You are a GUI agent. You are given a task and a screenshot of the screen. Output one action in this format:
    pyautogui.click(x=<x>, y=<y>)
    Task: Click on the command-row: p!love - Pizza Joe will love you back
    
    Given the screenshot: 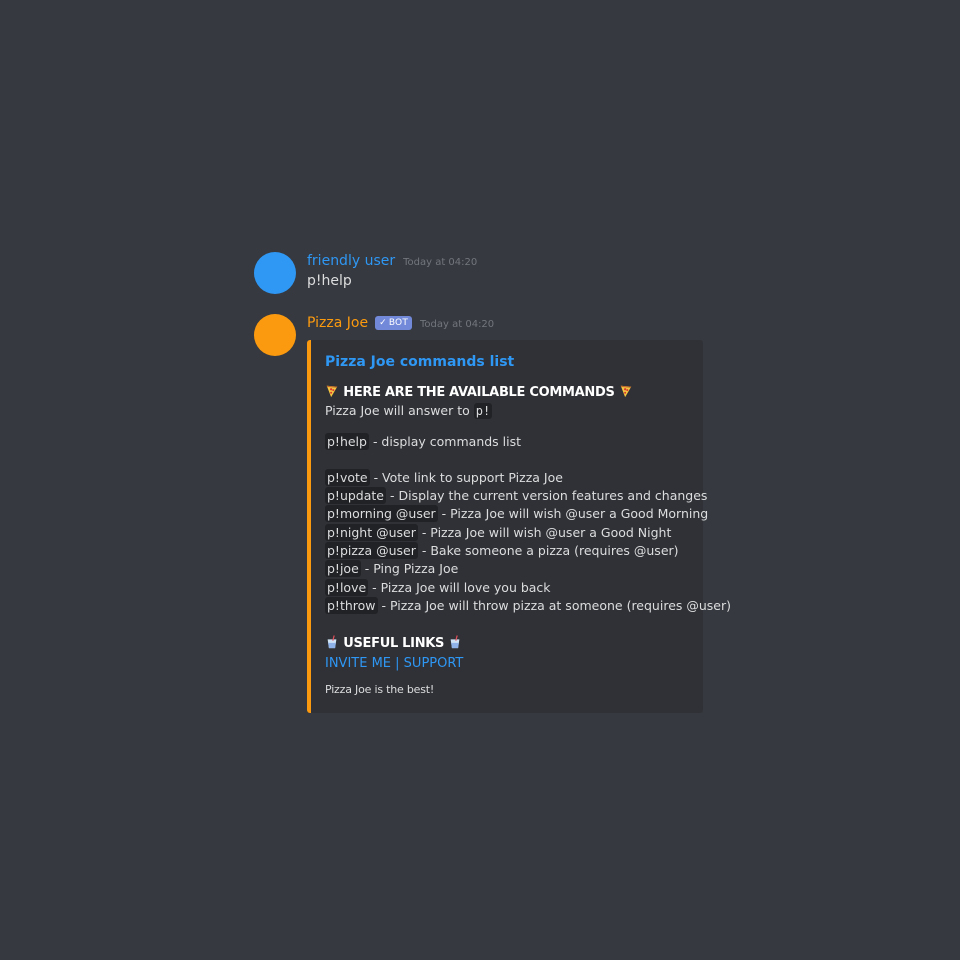 What is the action you would take?
    pyautogui.click(x=507, y=587)
    